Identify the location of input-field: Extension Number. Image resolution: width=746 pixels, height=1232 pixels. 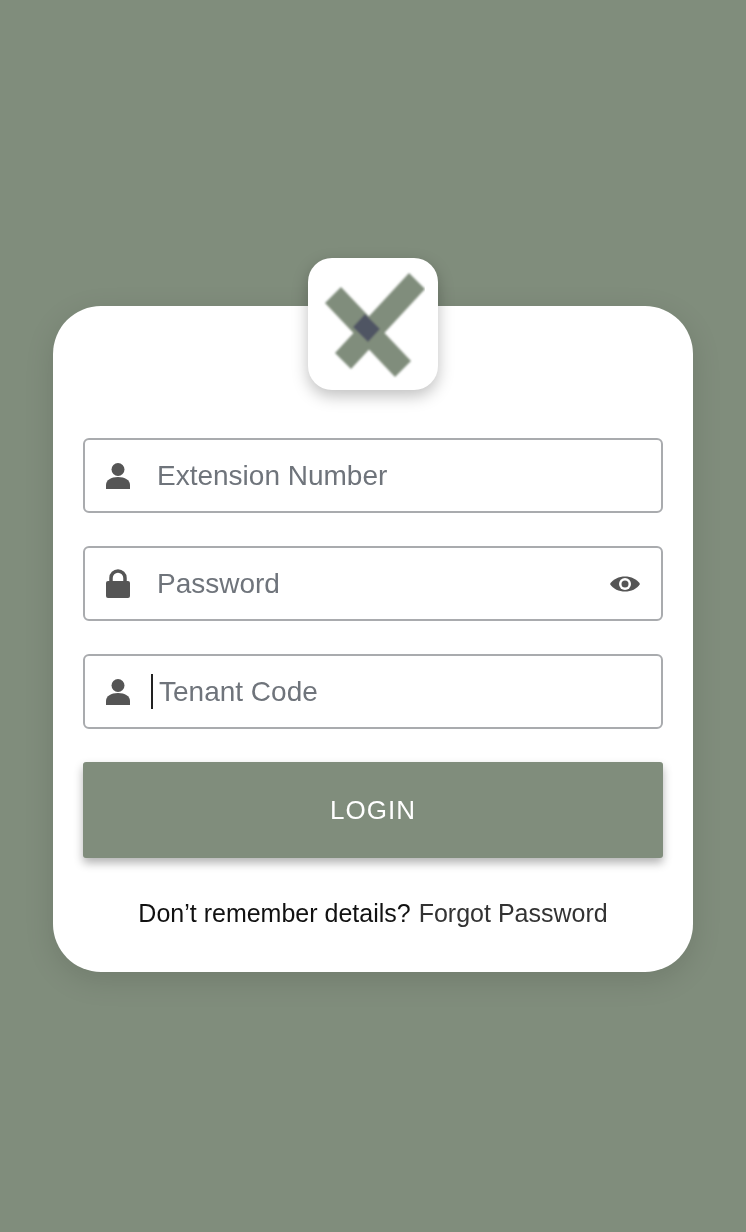
(373, 475).